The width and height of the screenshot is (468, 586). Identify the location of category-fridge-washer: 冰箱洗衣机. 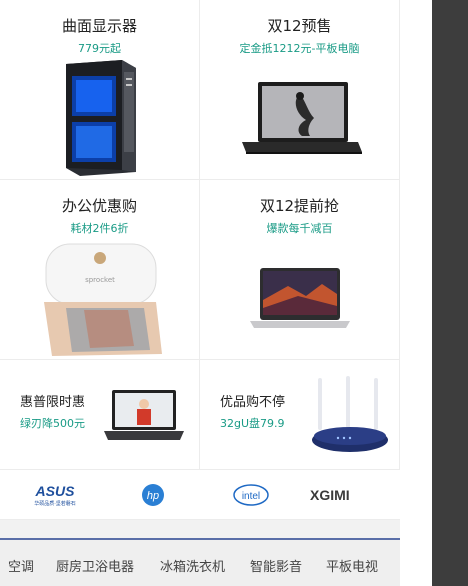
(192, 565).